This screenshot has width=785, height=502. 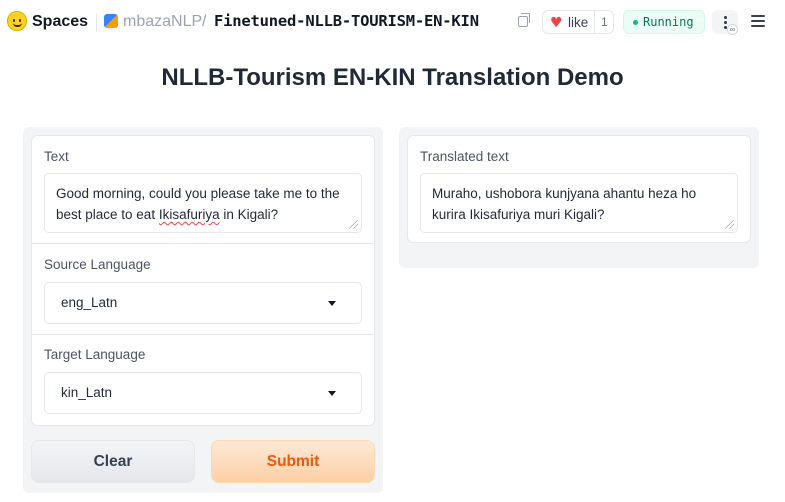 I want to click on status-label: Running, so click(x=668, y=22).